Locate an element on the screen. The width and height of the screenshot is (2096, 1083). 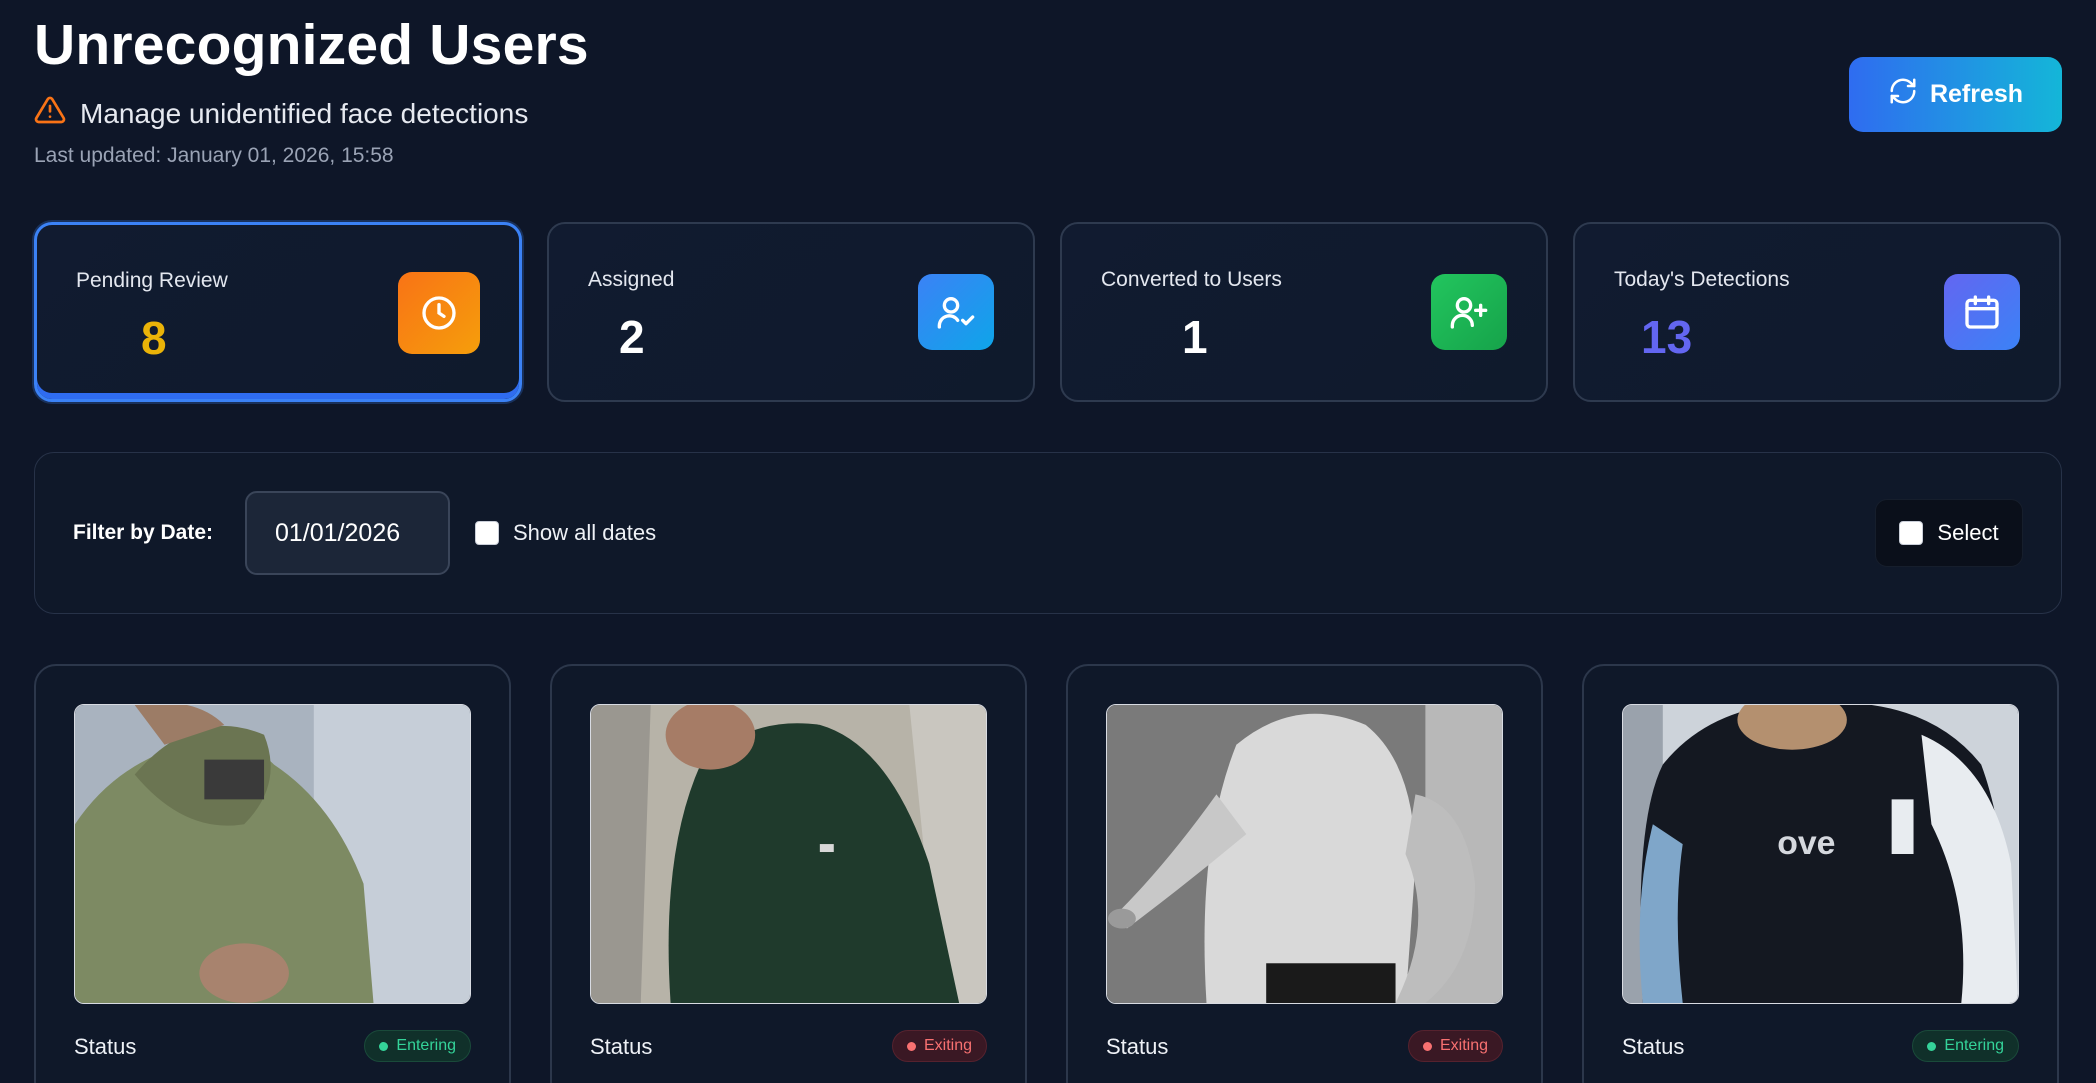
stat-label: Converted to Users is located at coordinates (1191, 279).